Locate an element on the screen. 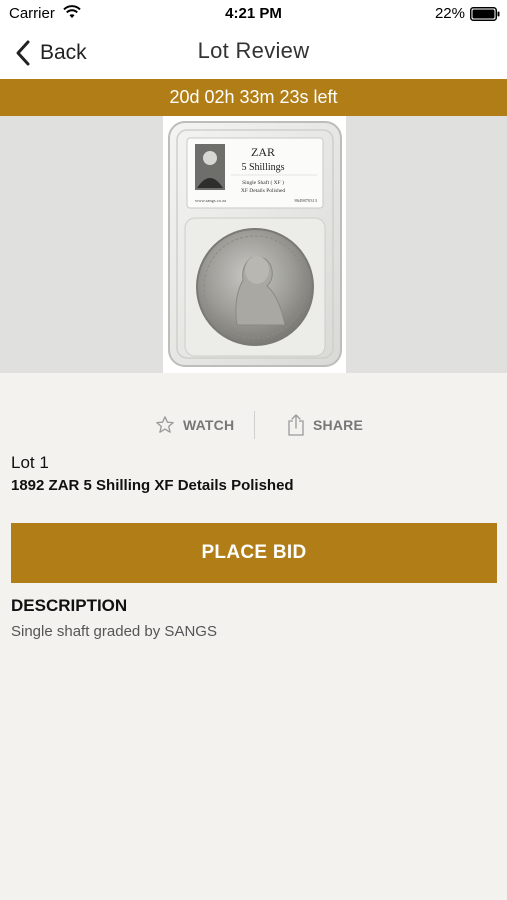 The height and width of the screenshot is (900, 507). lot-title: 1892 ZAR 5 Shilling XF Details Polished is located at coordinates (152, 485).